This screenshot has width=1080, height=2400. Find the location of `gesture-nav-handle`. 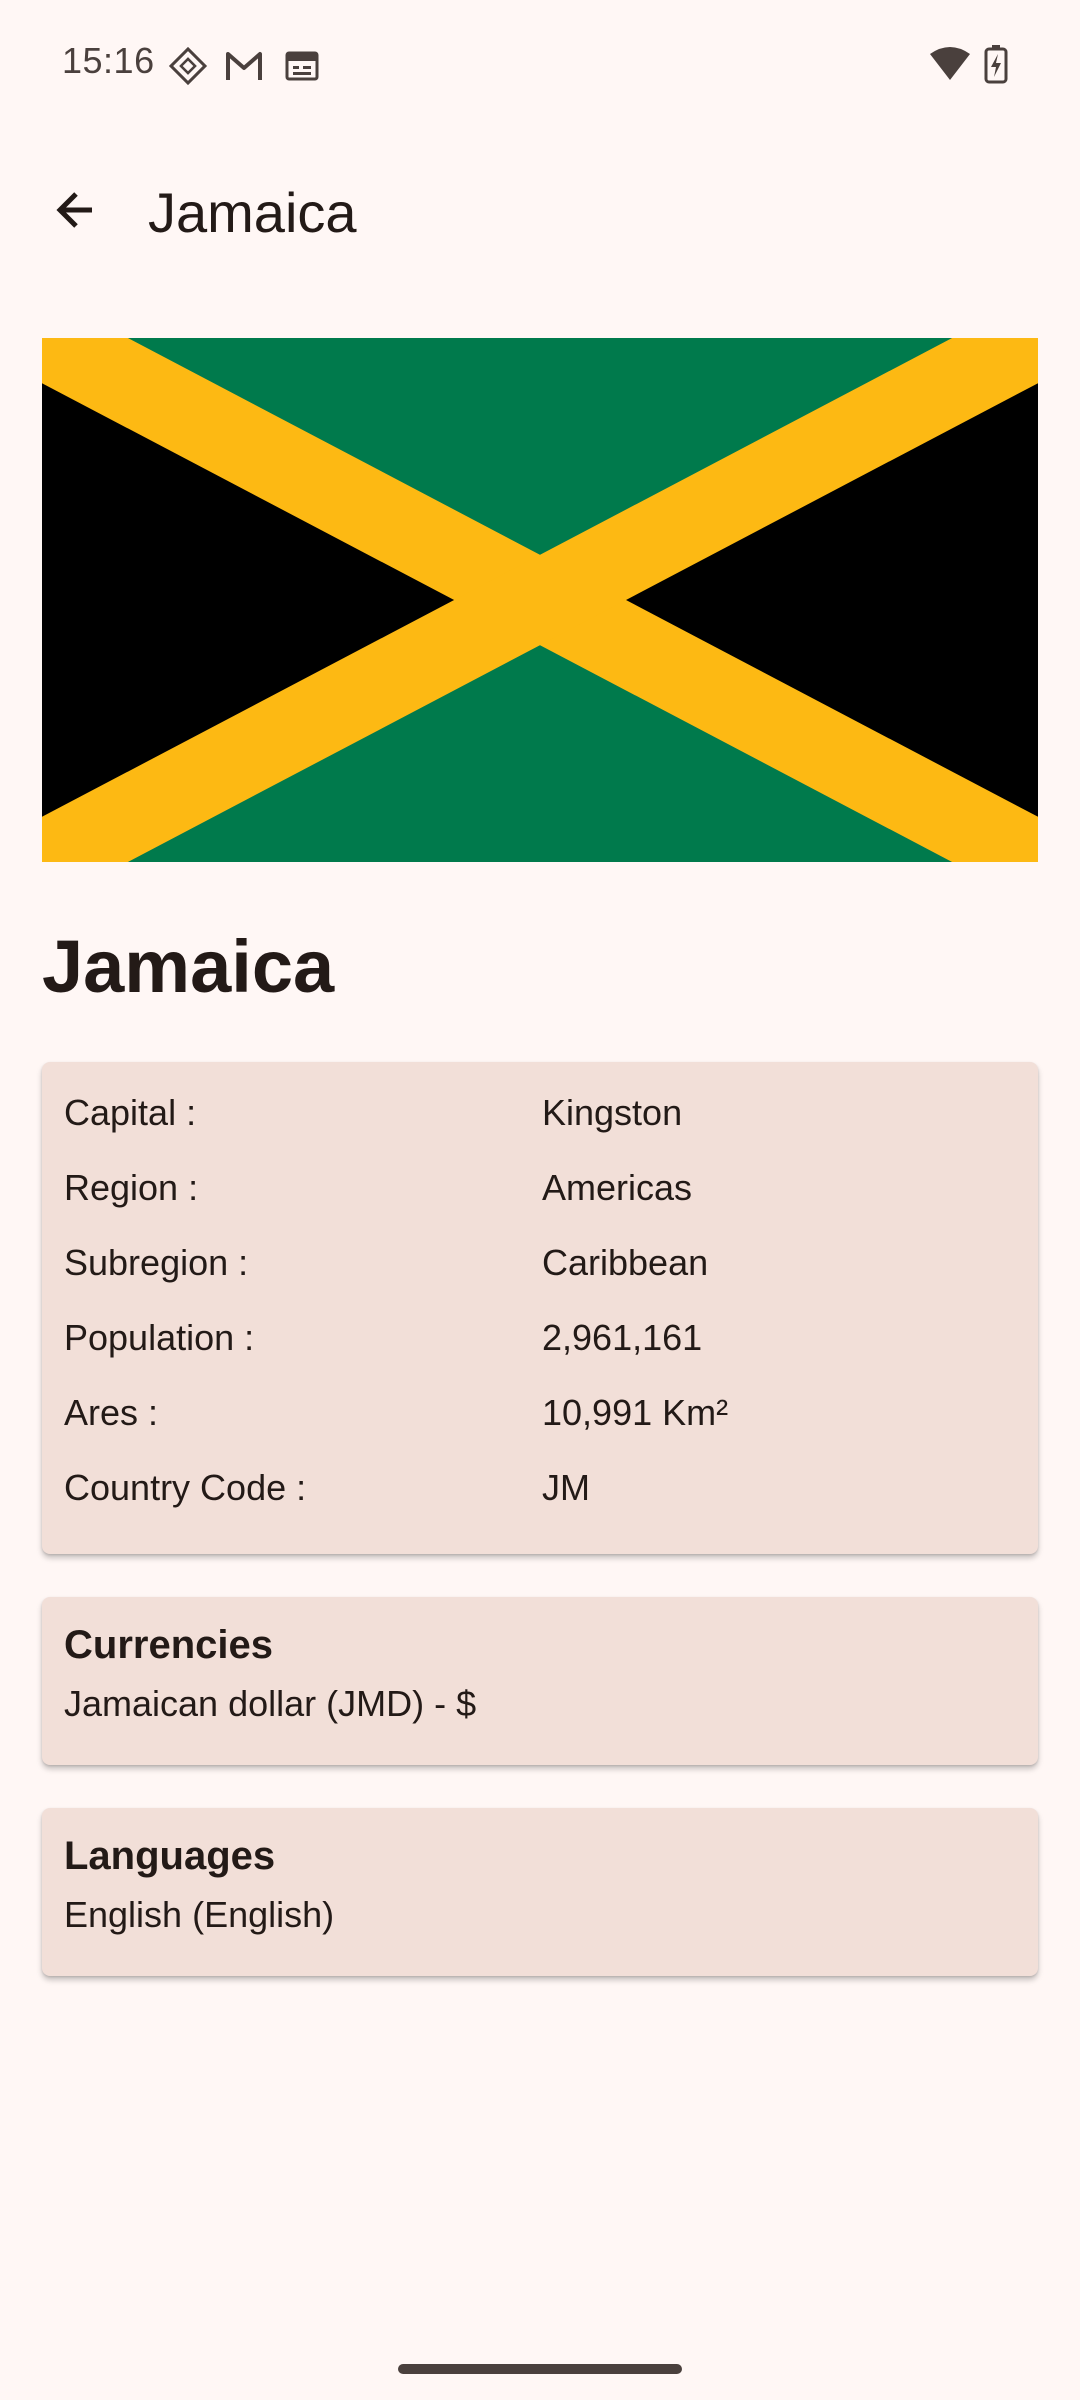

gesture-nav-handle is located at coordinates (540, 2369).